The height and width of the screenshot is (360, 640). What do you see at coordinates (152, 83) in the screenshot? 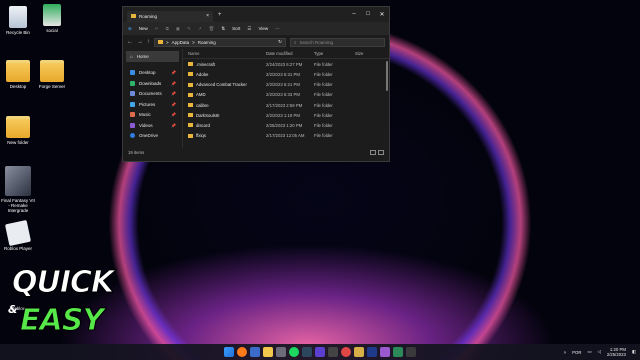
I see `sidebar-item-downloads: Downloads 📌` at bounding box center [152, 83].